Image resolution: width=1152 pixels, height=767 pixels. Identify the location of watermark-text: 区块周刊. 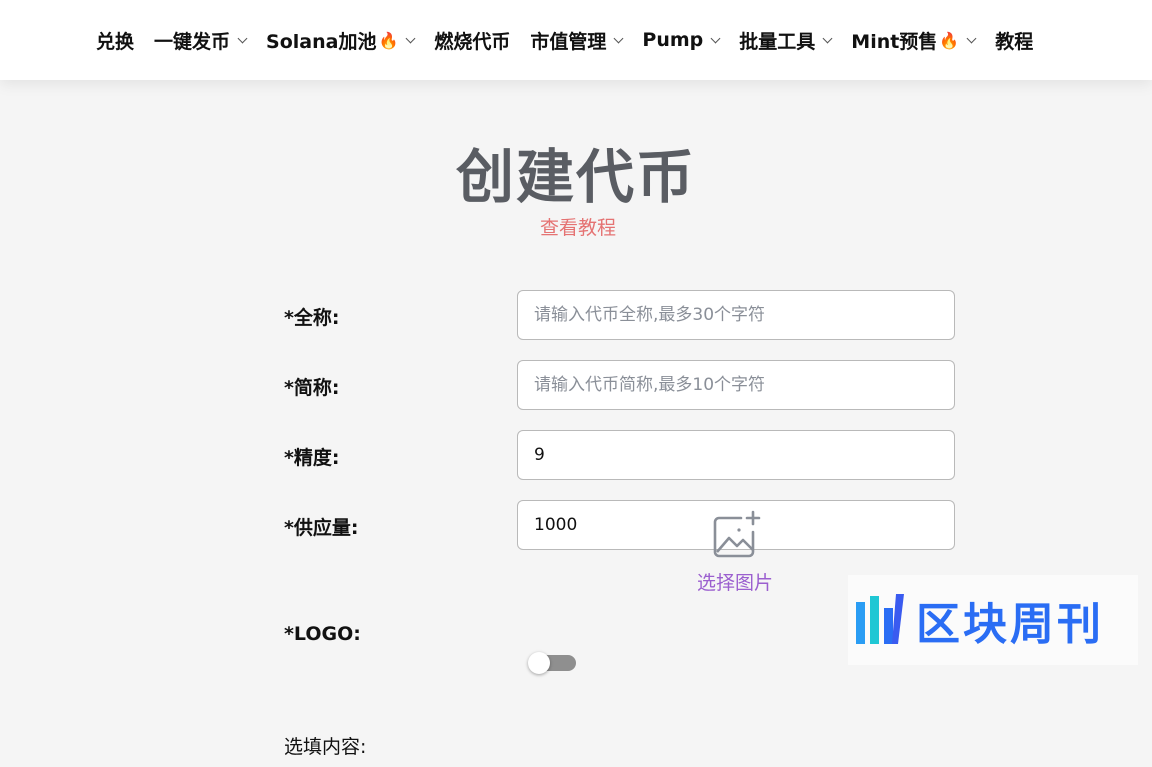
(1010, 624).